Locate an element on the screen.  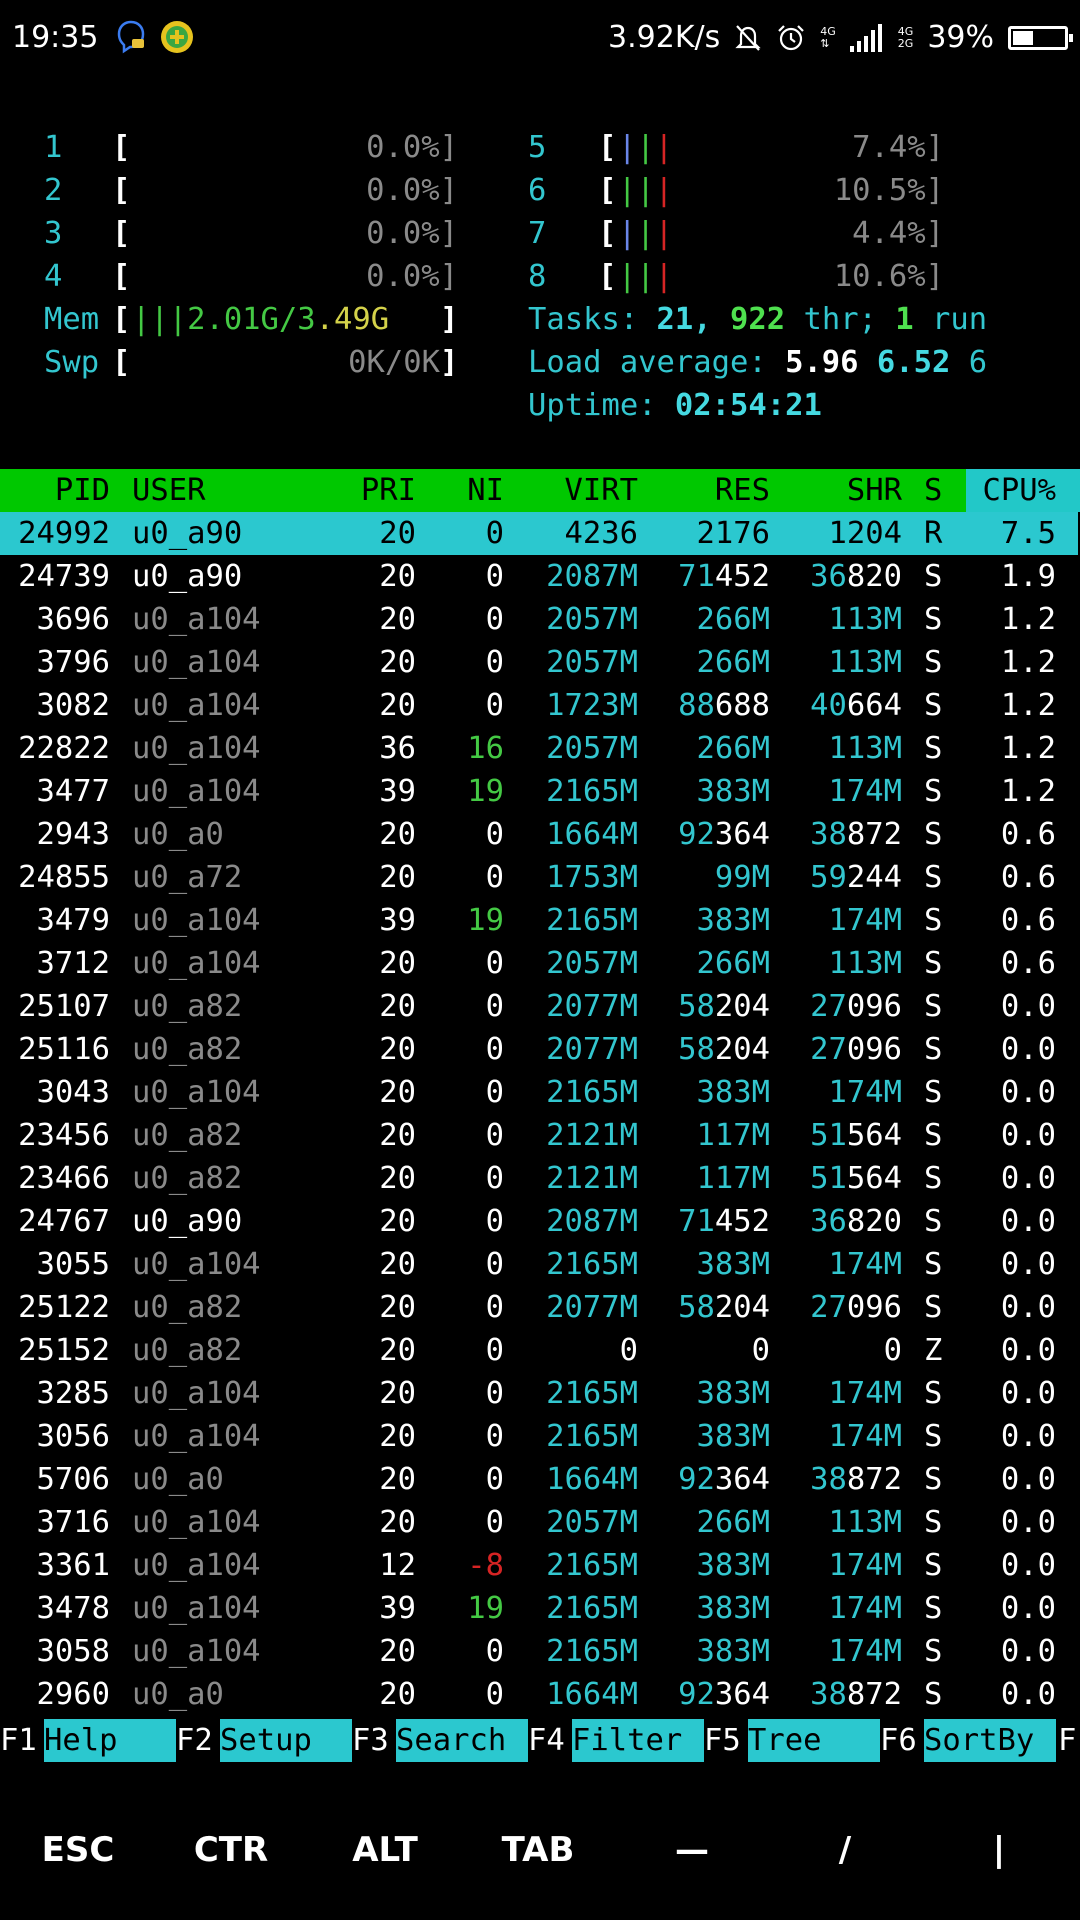
col-ni: NI is located at coordinates (462, 490).